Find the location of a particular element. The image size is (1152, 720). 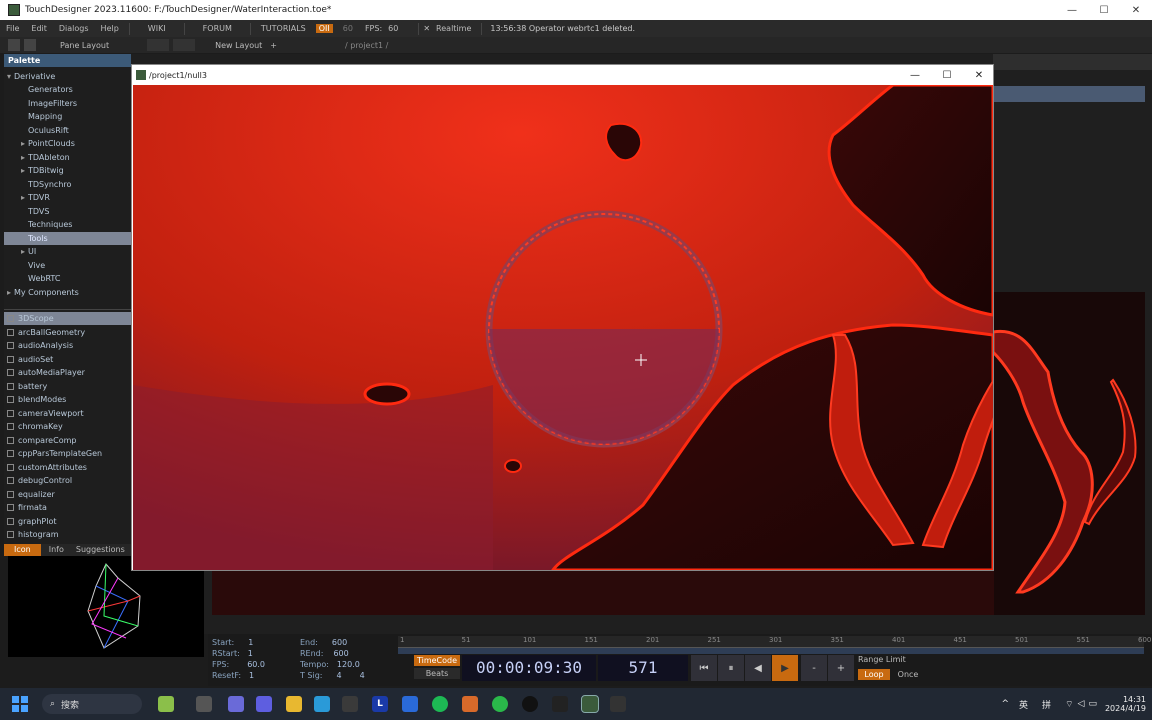

menu-file: File is located at coordinates (12, 28).